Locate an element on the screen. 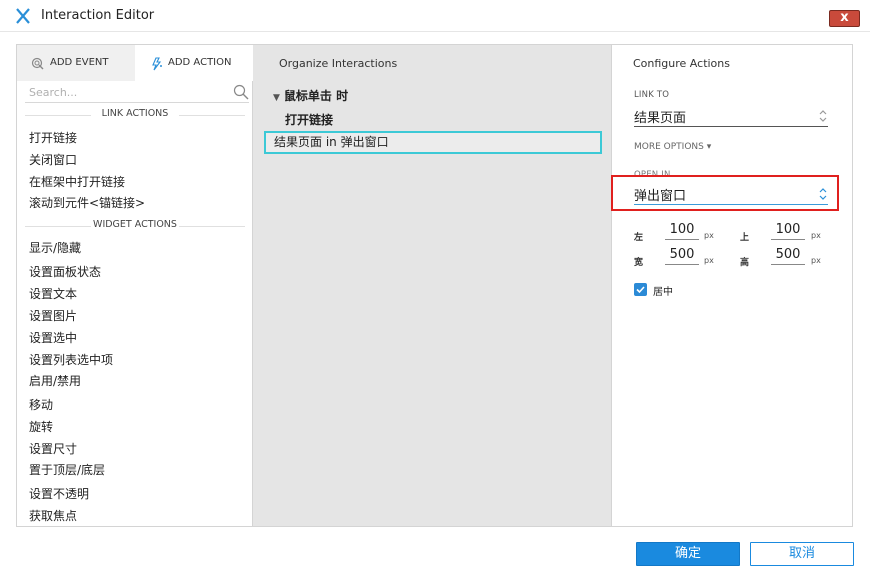 The height and width of the screenshot is (582, 870). left-unit: px is located at coordinates (709, 235).